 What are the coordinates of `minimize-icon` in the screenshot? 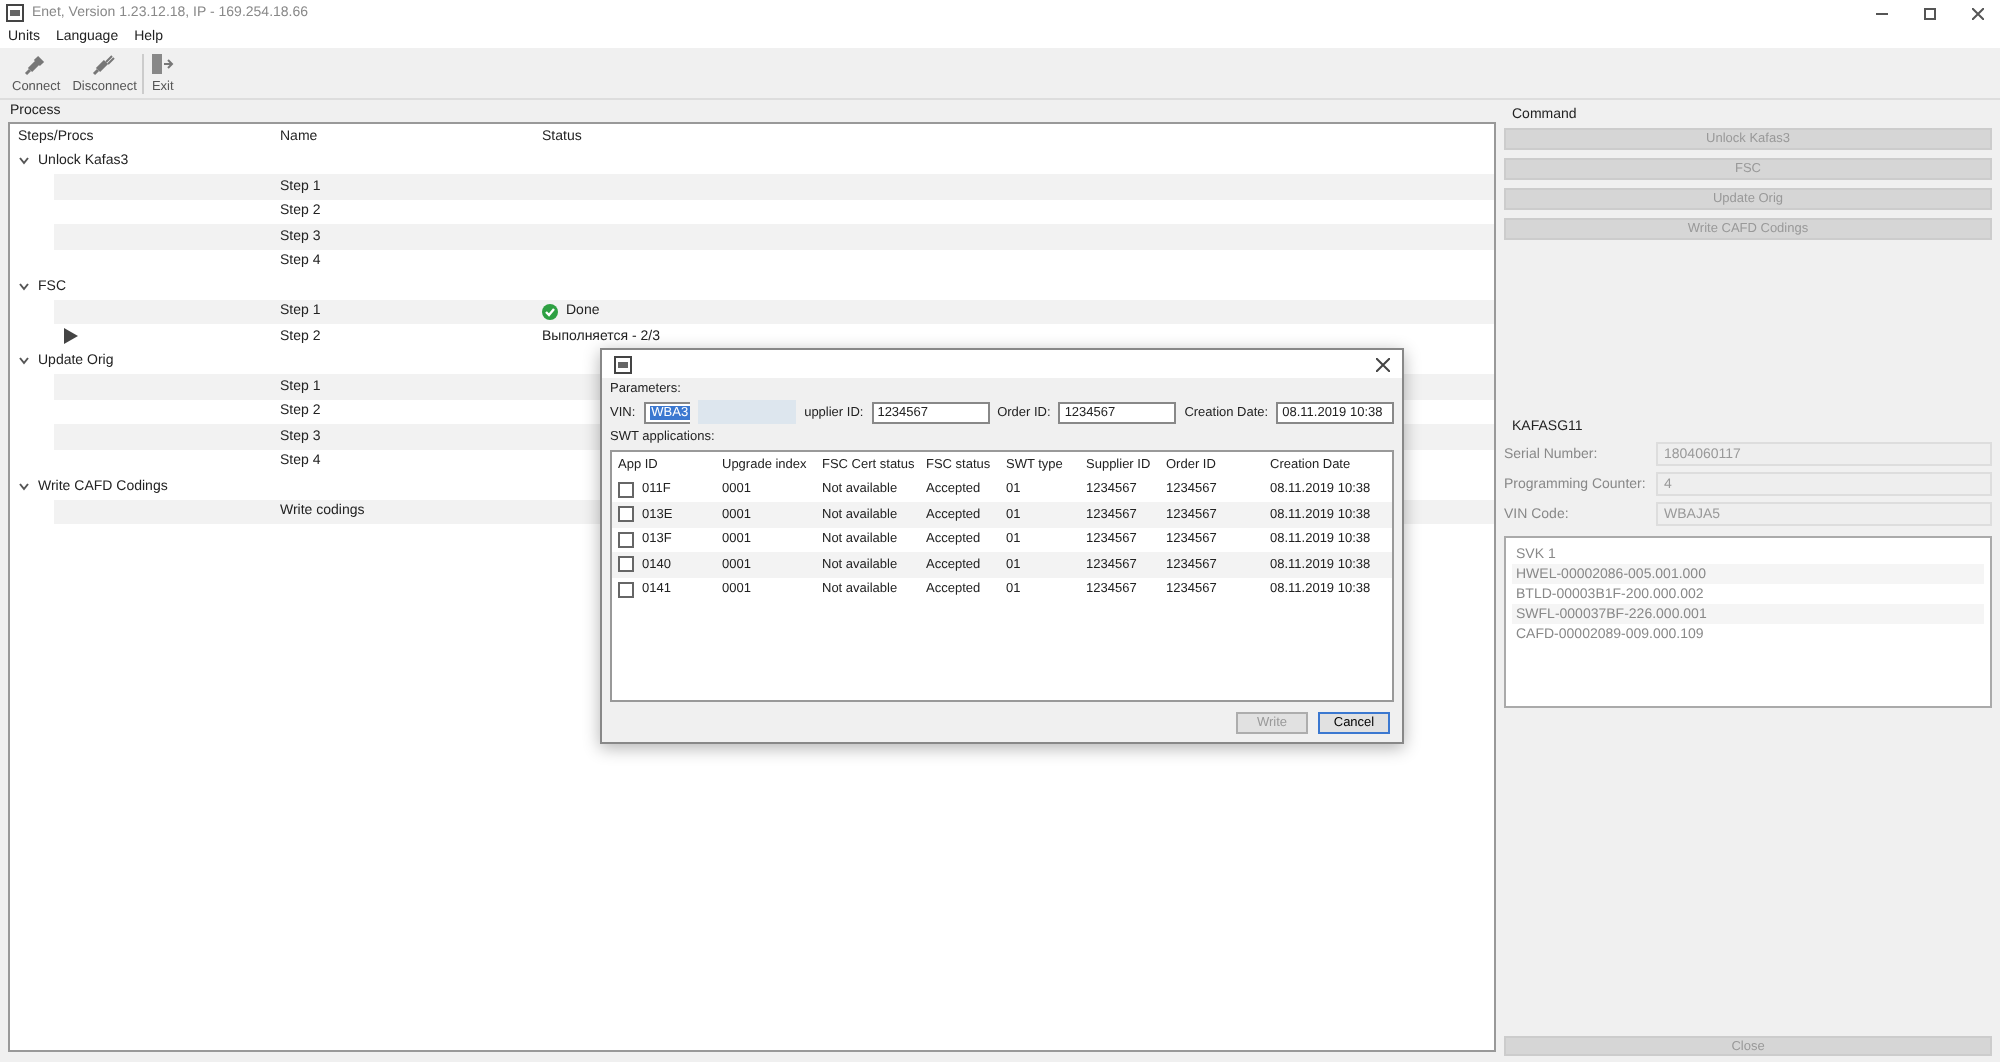 It's located at (1882, 13).